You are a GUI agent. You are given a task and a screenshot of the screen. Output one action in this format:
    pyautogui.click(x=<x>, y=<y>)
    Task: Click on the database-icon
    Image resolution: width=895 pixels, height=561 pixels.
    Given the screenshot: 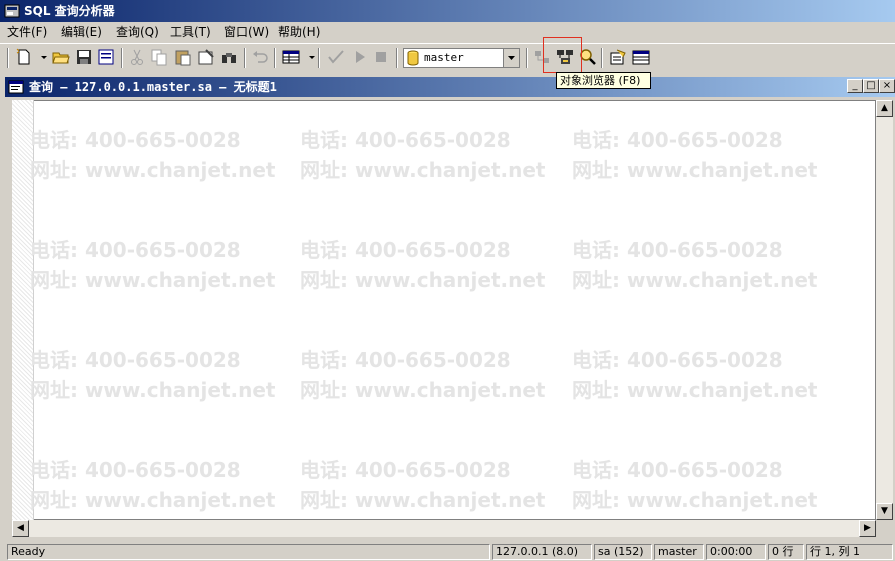 What is the action you would take?
    pyautogui.click(x=413, y=58)
    